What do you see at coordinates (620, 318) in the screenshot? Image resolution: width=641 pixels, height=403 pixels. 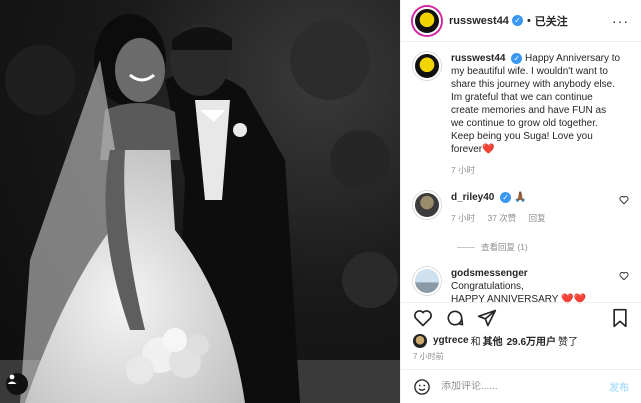 I see `bookmark-icon` at bounding box center [620, 318].